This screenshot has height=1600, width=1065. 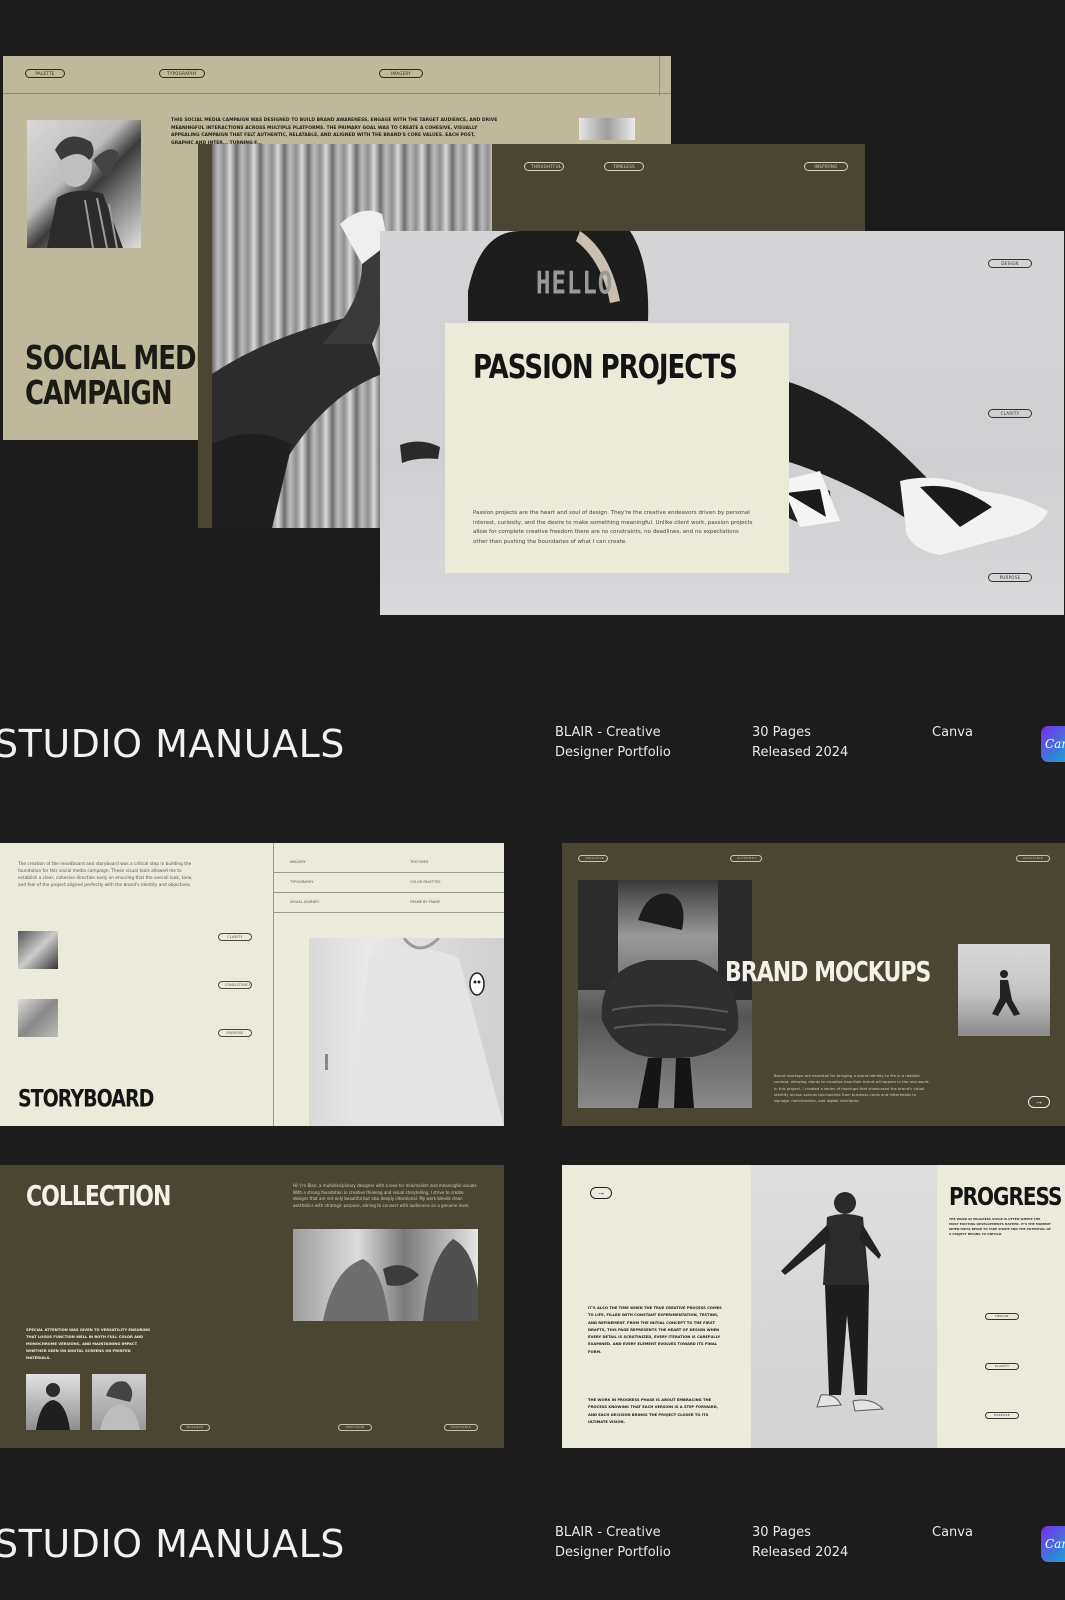 What do you see at coordinates (800, 752) in the screenshot?
I see `page-count-line2: Released 2024` at bounding box center [800, 752].